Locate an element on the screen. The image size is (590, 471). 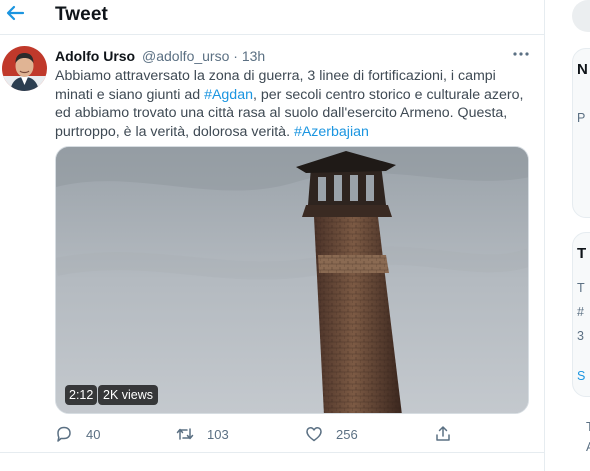
right-sidebar: N P T T # 3 S T A is located at coordinates (568, 235).